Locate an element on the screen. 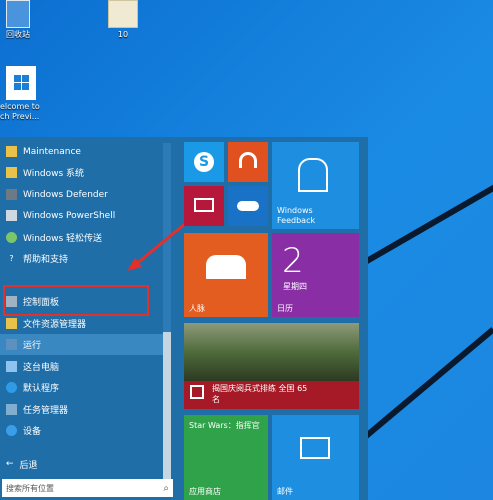  menu-item-label: Maintenance is located at coordinates (52, 151).